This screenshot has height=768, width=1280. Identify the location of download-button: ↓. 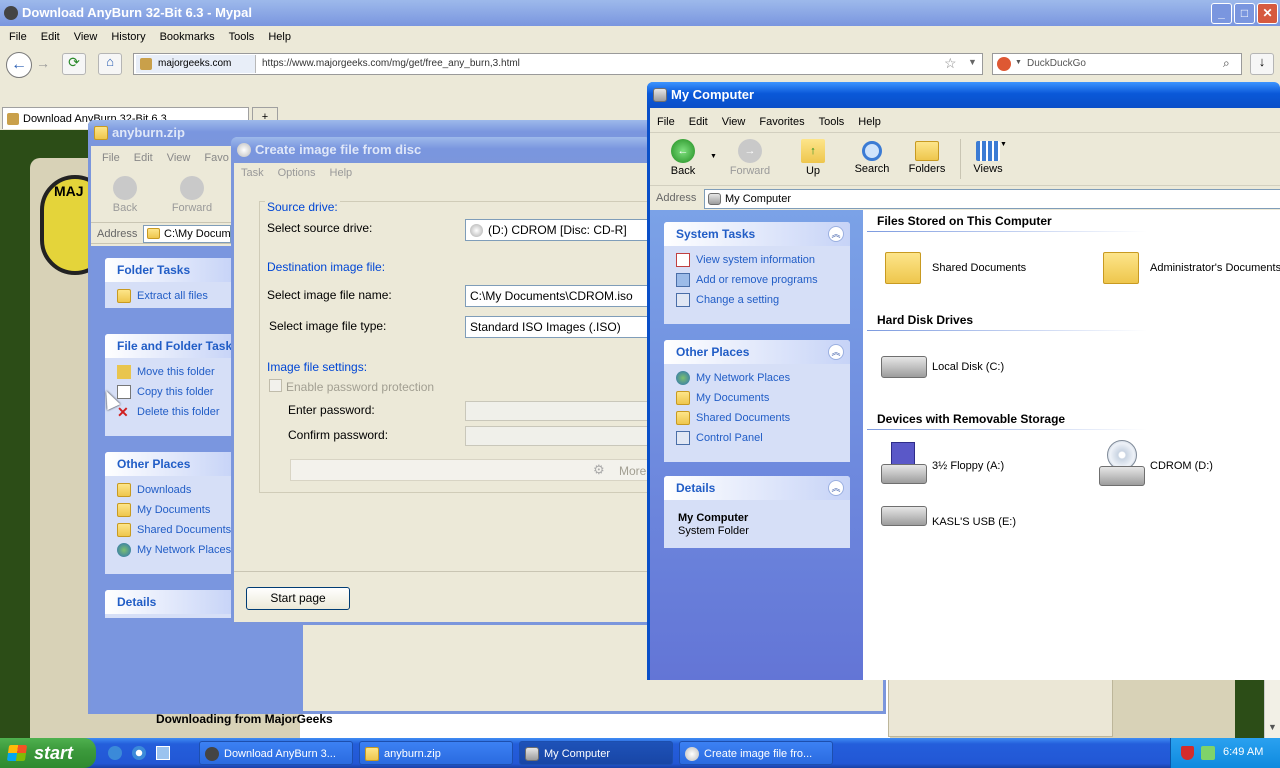
(1262, 64).